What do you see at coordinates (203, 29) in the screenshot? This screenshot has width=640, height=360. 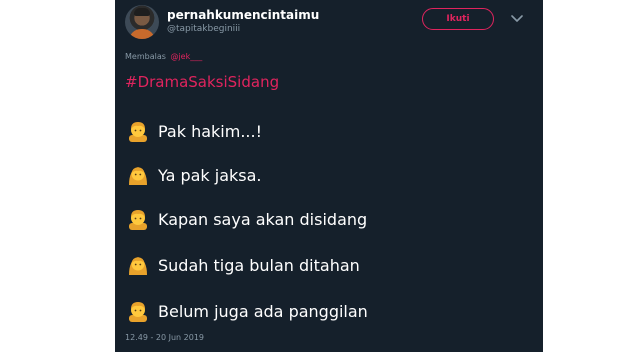 I see `user-handle: @tapitakbeginiii` at bounding box center [203, 29].